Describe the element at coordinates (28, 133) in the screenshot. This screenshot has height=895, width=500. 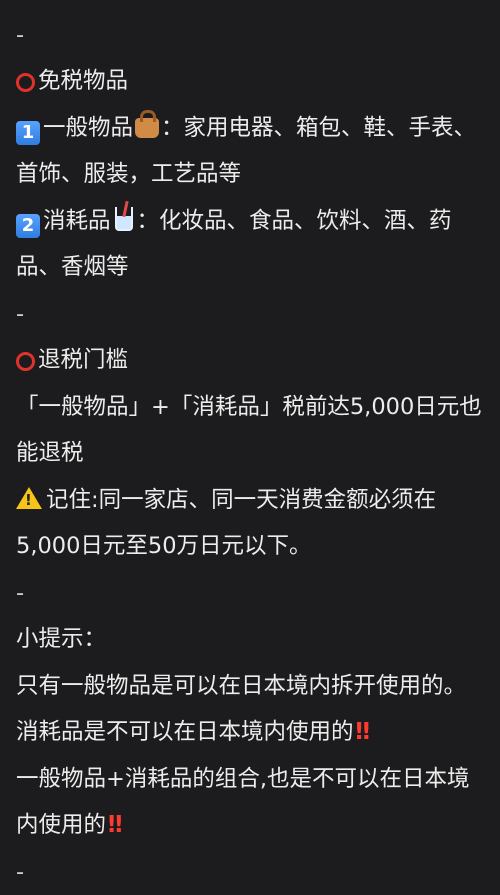
I see `keycap-one-icon: 1` at that location.